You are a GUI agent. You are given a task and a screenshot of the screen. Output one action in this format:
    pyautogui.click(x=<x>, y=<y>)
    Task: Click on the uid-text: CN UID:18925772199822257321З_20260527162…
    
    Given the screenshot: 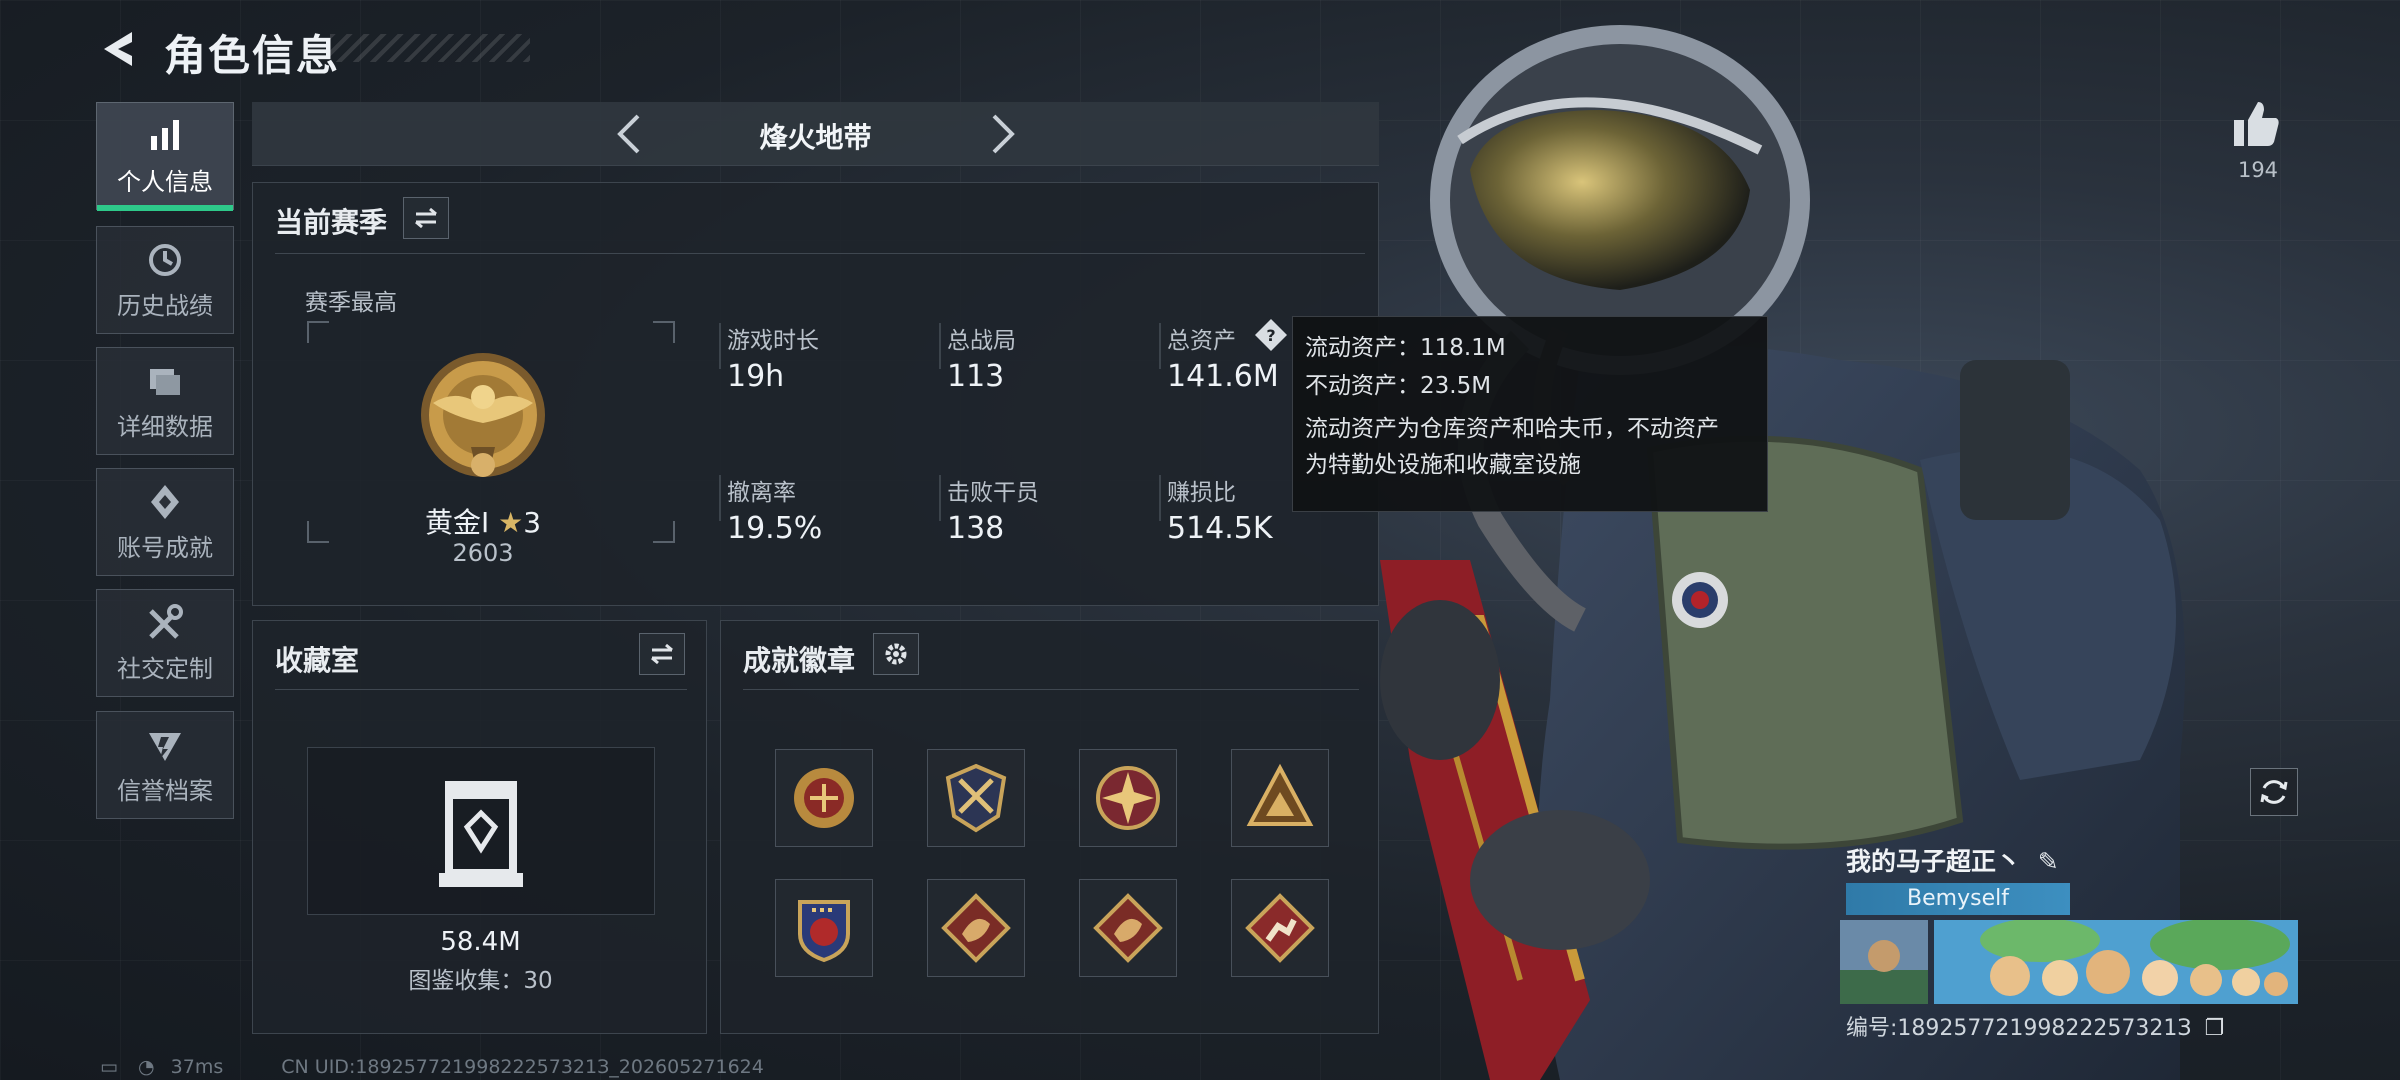 What is the action you would take?
    pyautogui.click(x=522, y=1067)
    